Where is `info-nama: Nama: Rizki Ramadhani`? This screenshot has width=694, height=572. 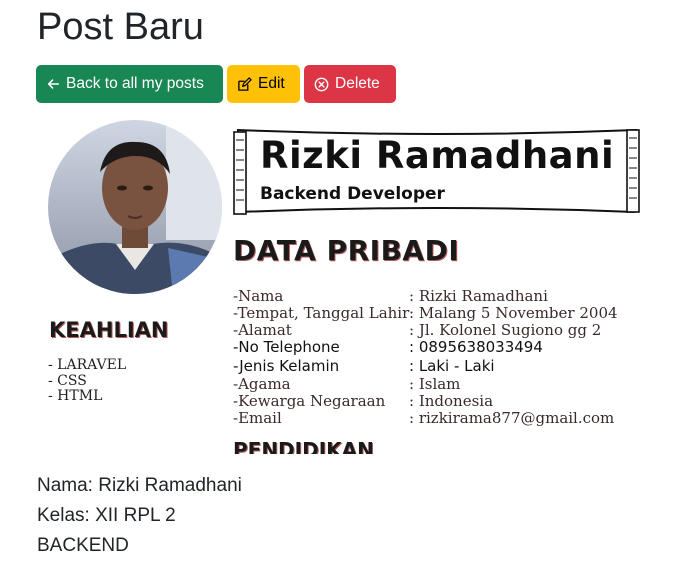 info-nama: Nama: Rizki Ramadhani is located at coordinates (139, 485).